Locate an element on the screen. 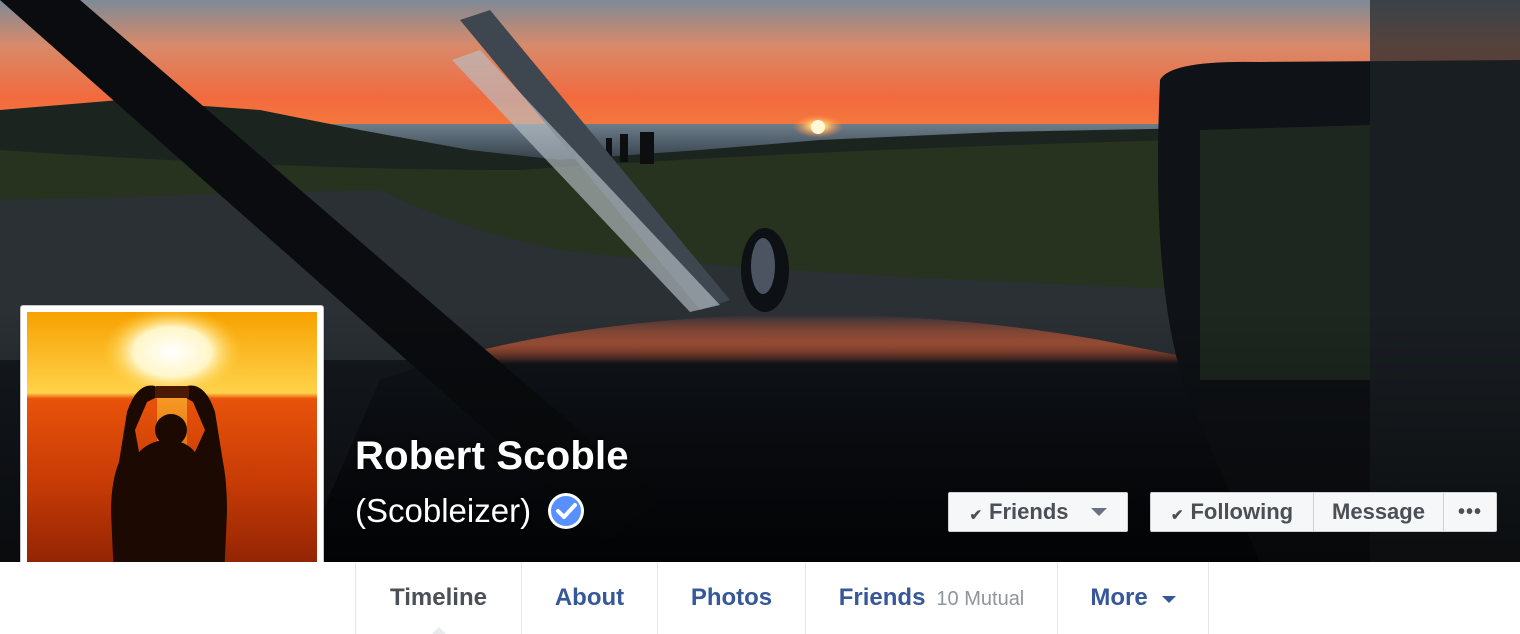  tab-label: Friends is located at coordinates (882, 597).